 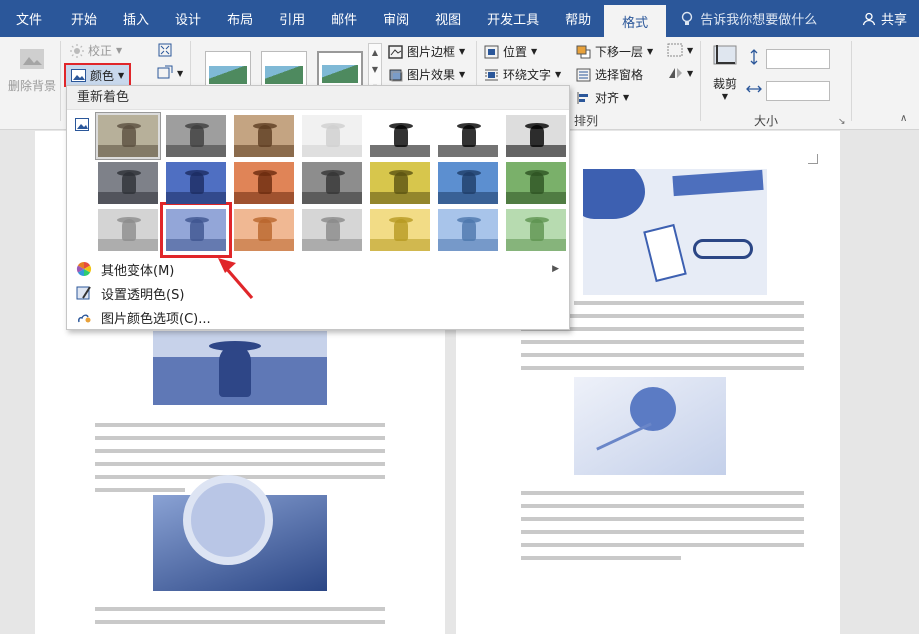 I want to click on share-button: 共享, so click(x=884, y=18).